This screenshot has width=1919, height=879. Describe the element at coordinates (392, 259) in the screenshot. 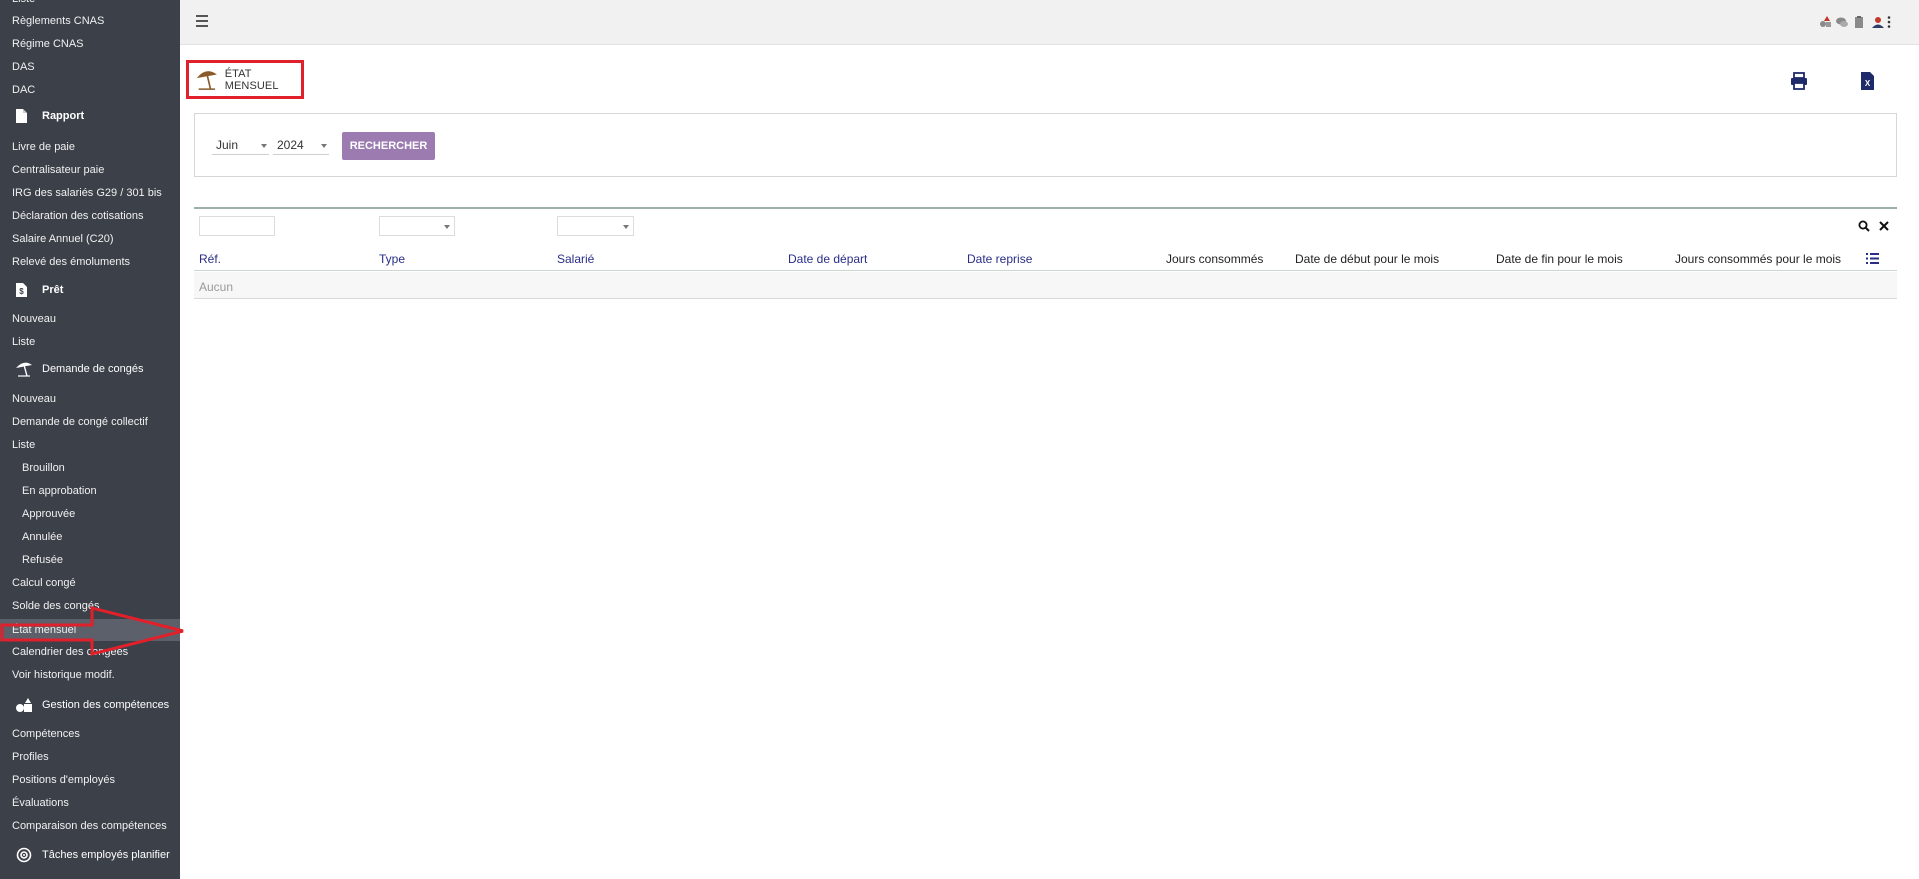

I see `column-header-type: Type` at that location.